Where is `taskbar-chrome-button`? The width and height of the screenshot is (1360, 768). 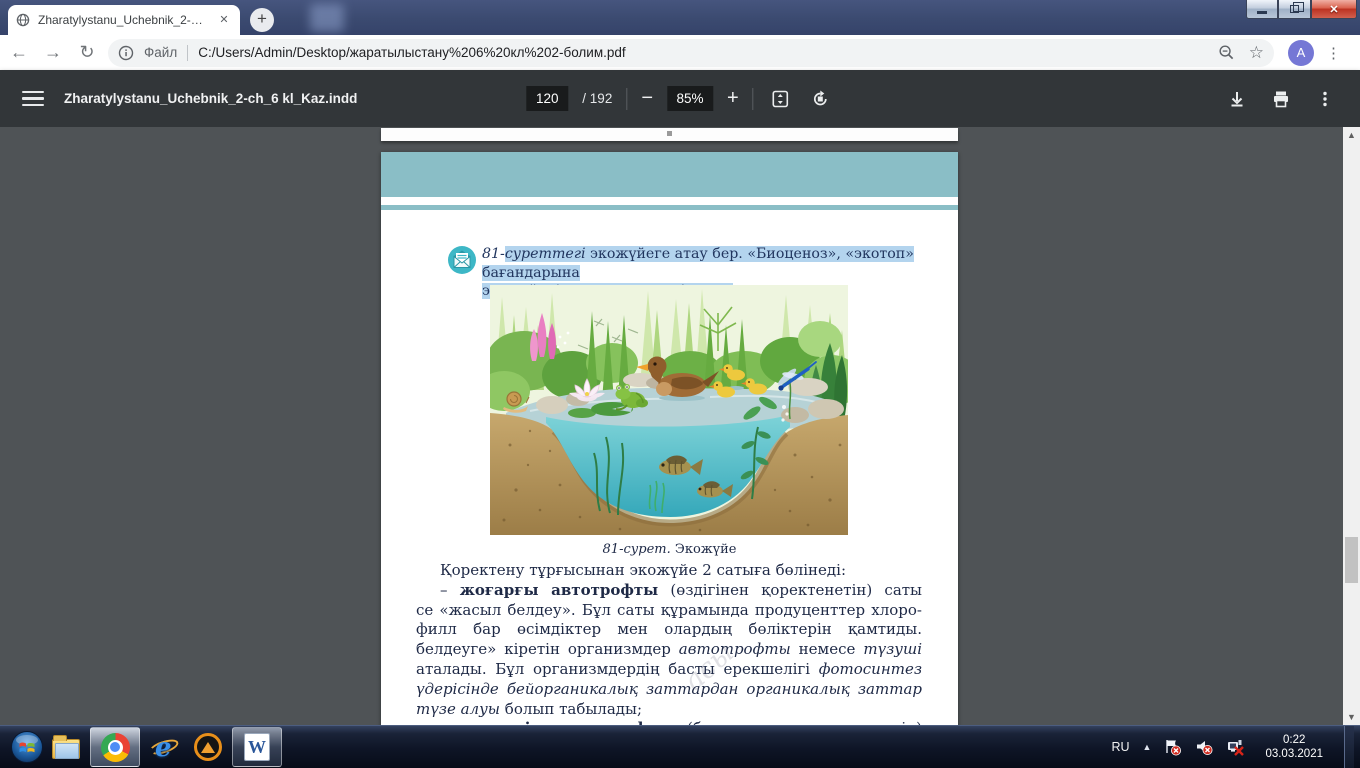
taskbar-chrome-button is located at coordinates (115, 747).